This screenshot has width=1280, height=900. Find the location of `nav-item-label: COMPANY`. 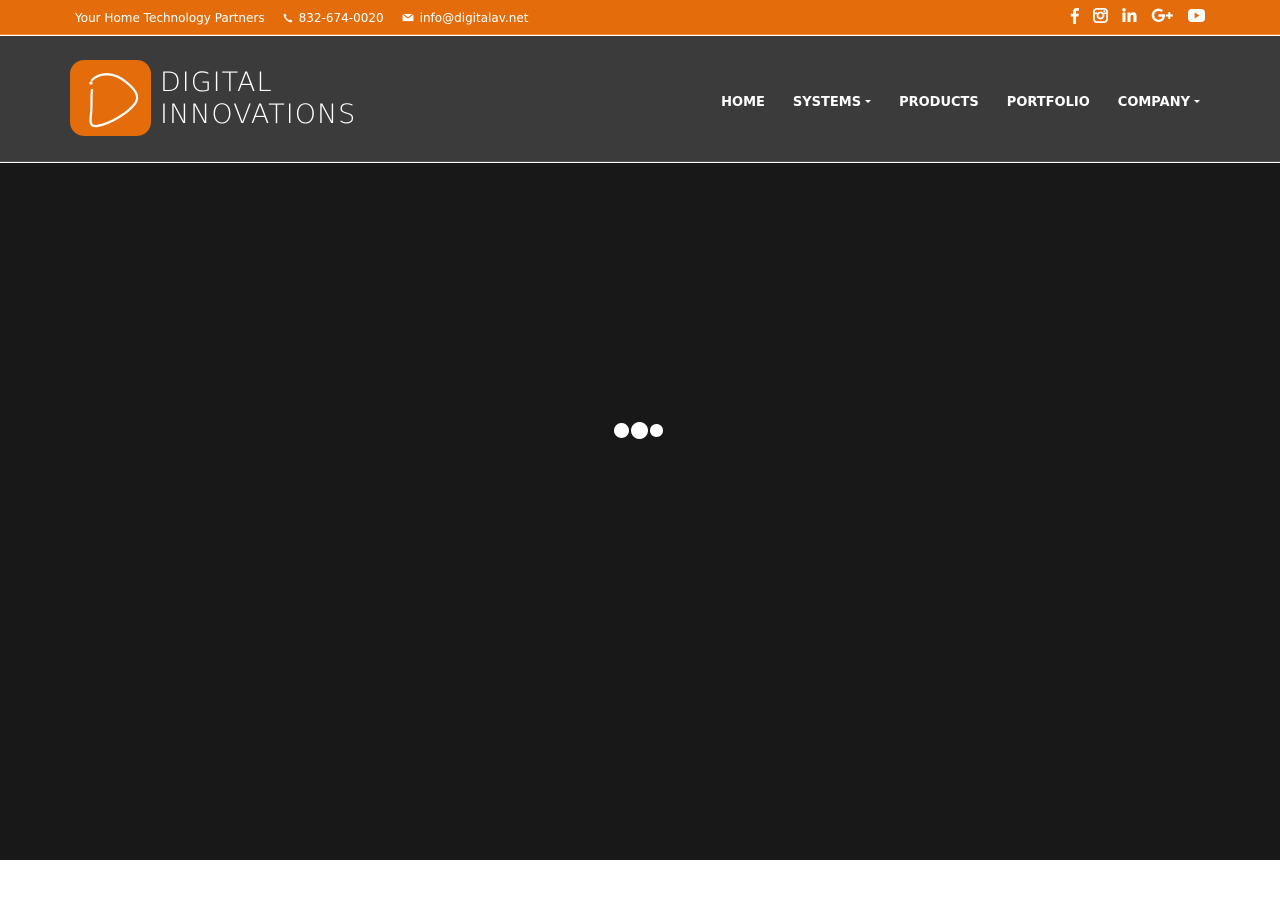

nav-item-label: COMPANY is located at coordinates (1153, 102).